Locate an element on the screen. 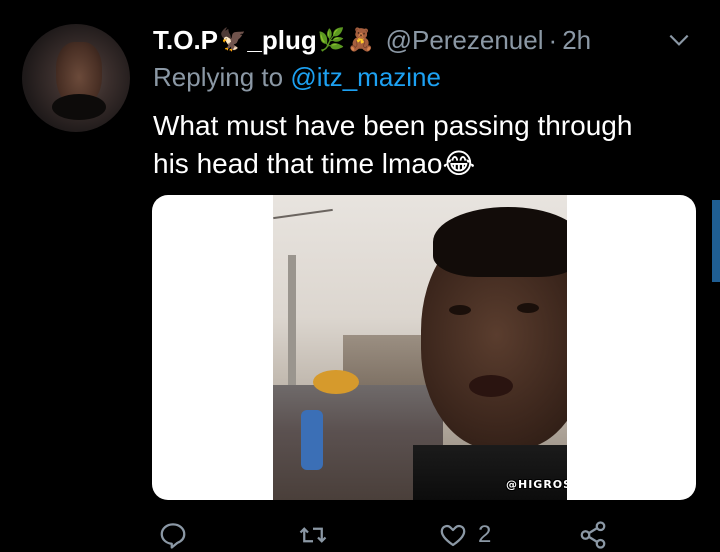 Image resolution: width=720 pixels, height=552 pixels. user-handle: @Perezenuel is located at coordinates (465, 40).